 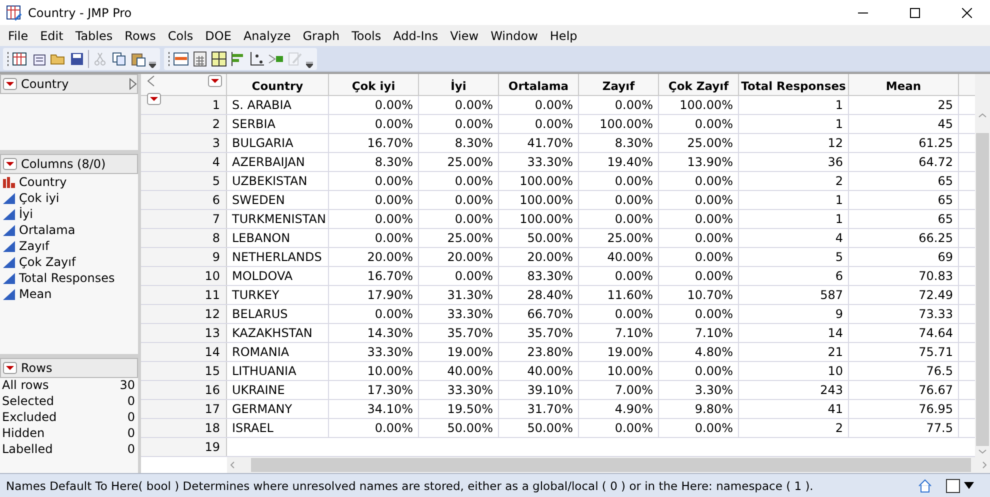 I want to click on save-icon, so click(x=77, y=58).